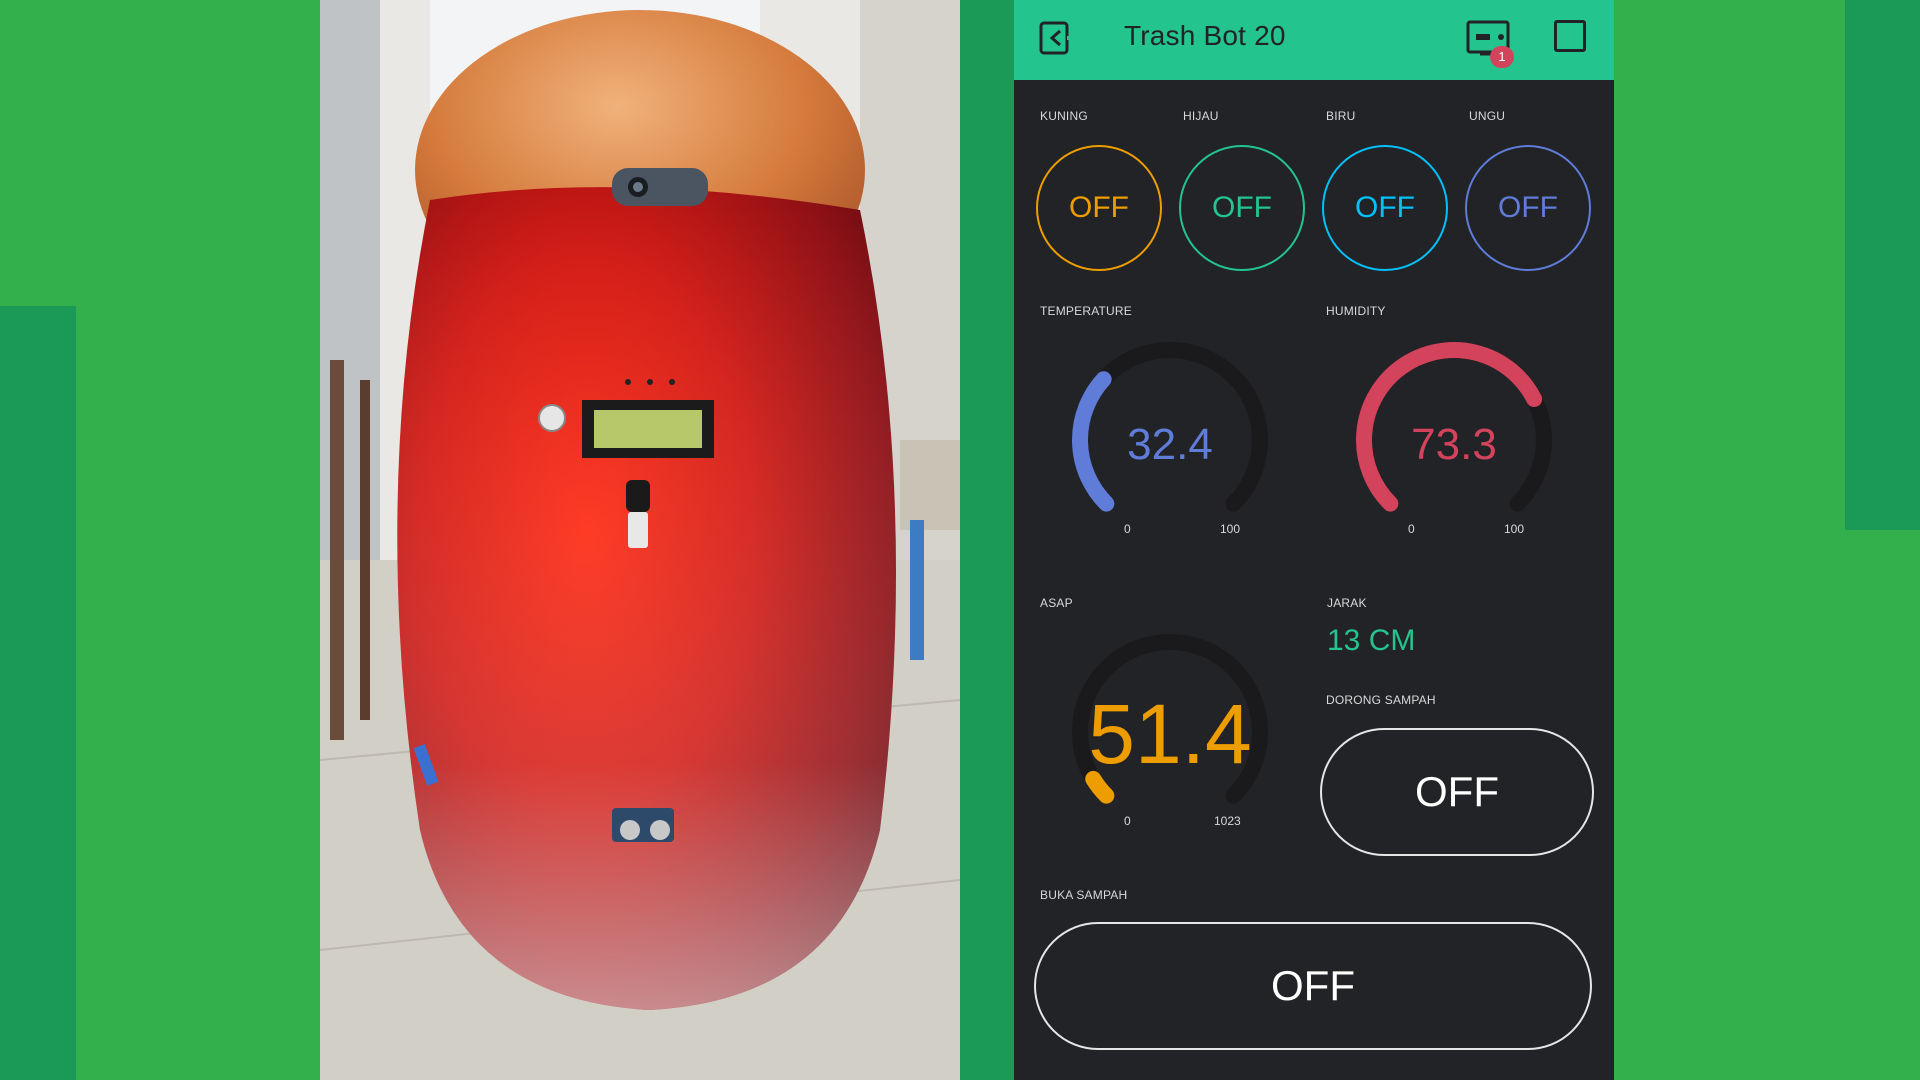 Image resolution: width=1920 pixels, height=1080 pixels. I want to click on biru-toggle-button: OFF, so click(1385, 208).